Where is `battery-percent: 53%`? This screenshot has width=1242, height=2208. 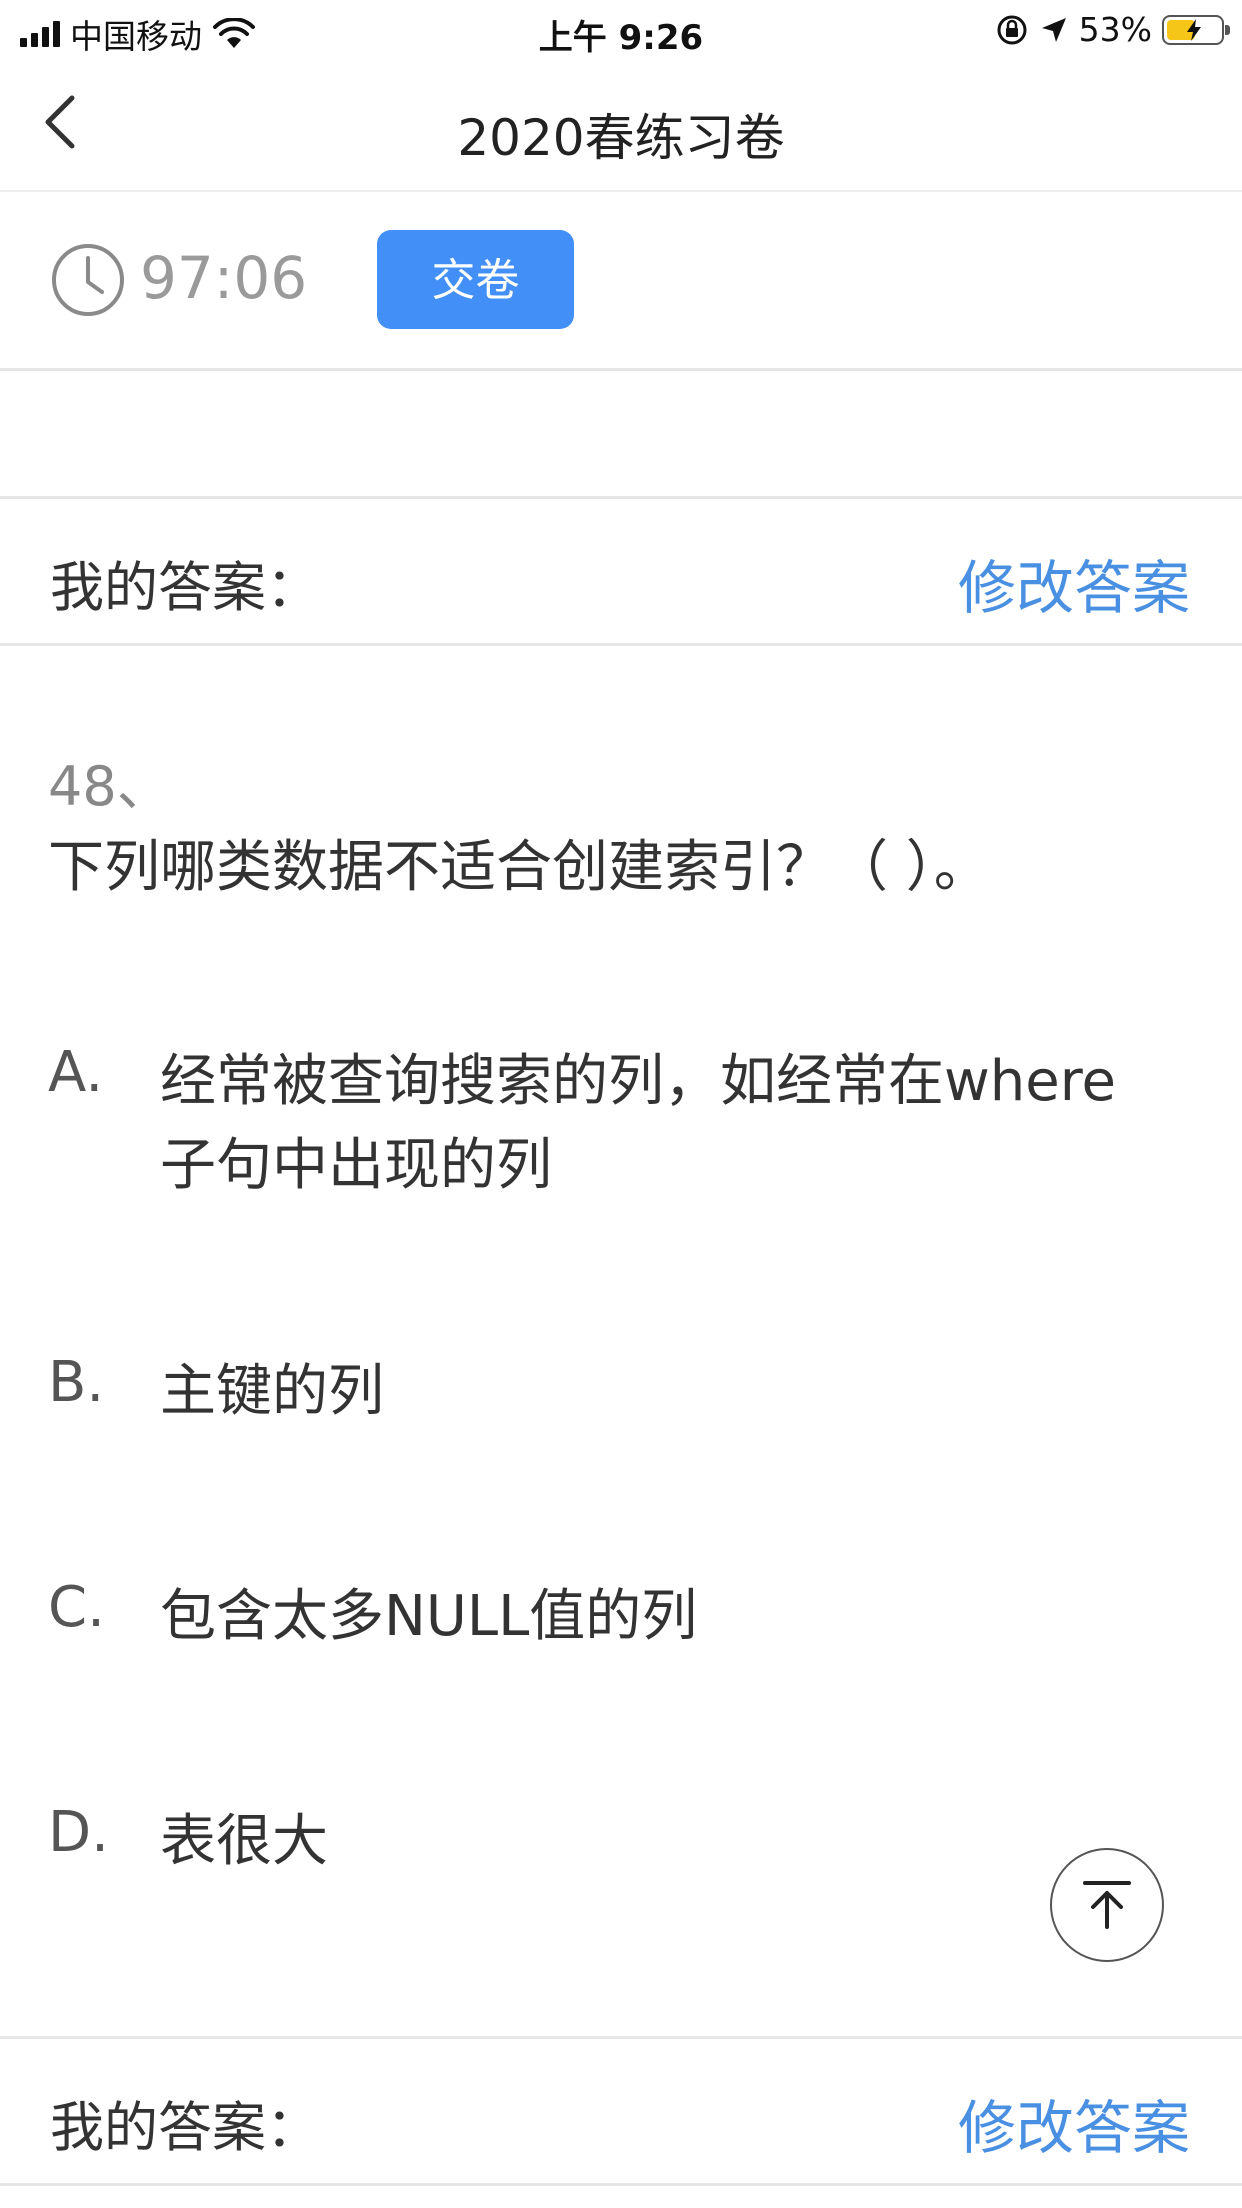
battery-percent: 53% is located at coordinates (1115, 29).